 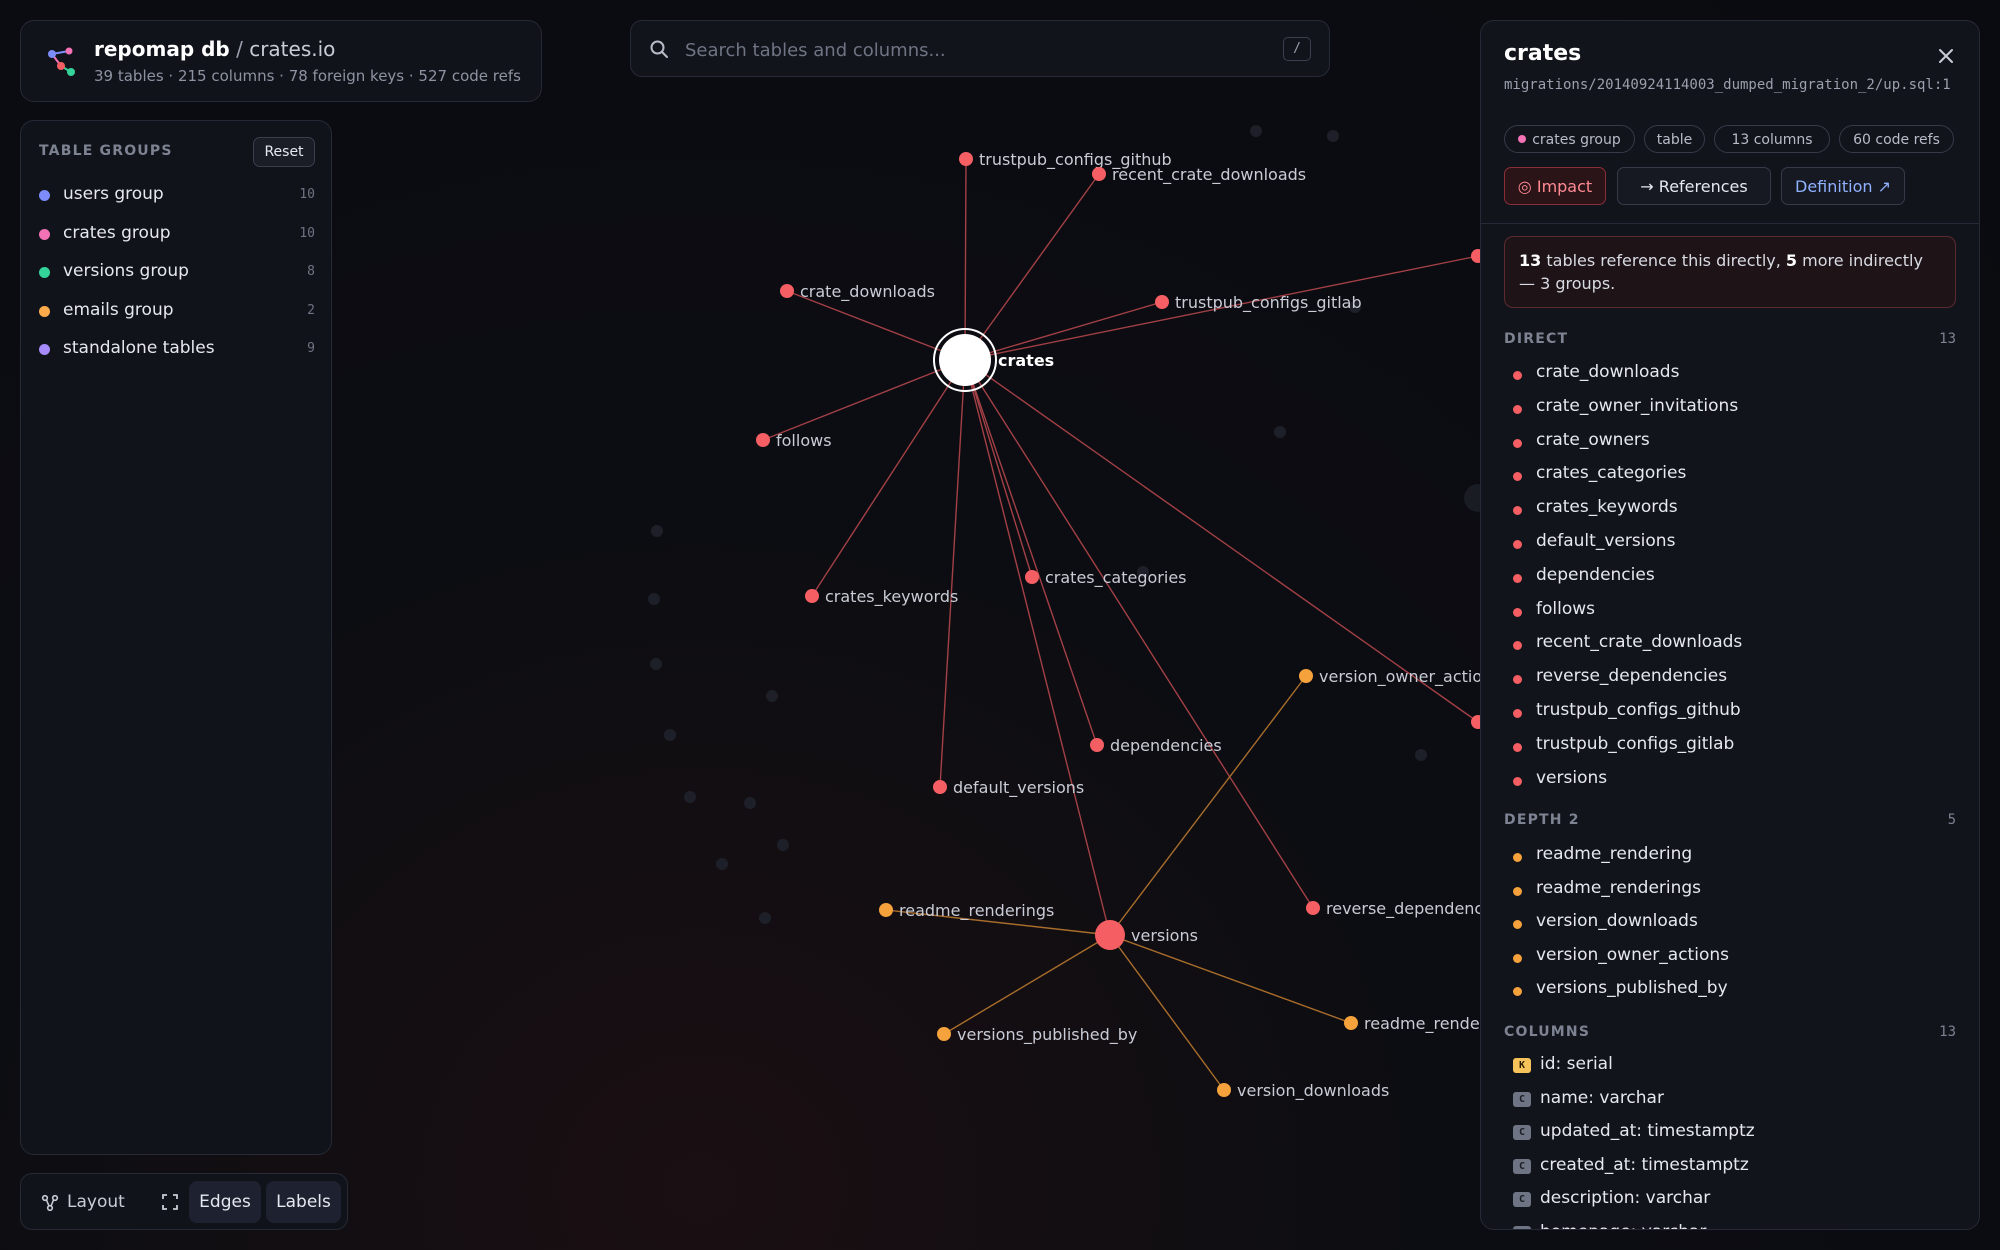 What do you see at coordinates (1730, 1224) in the screenshot?
I see `column-item: Chomepage: varchar` at bounding box center [1730, 1224].